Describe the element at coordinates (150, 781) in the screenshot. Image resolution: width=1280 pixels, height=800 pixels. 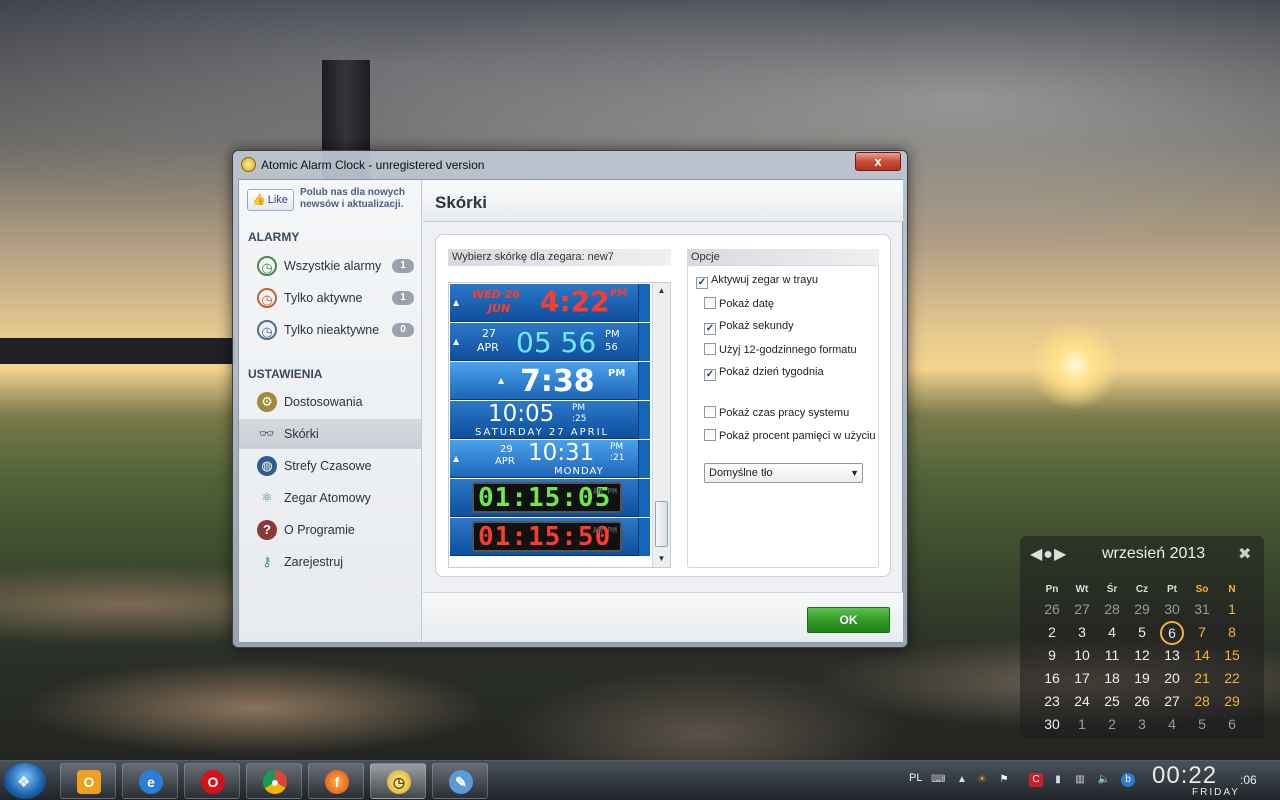
I see `taskbar-ie: e` at that location.